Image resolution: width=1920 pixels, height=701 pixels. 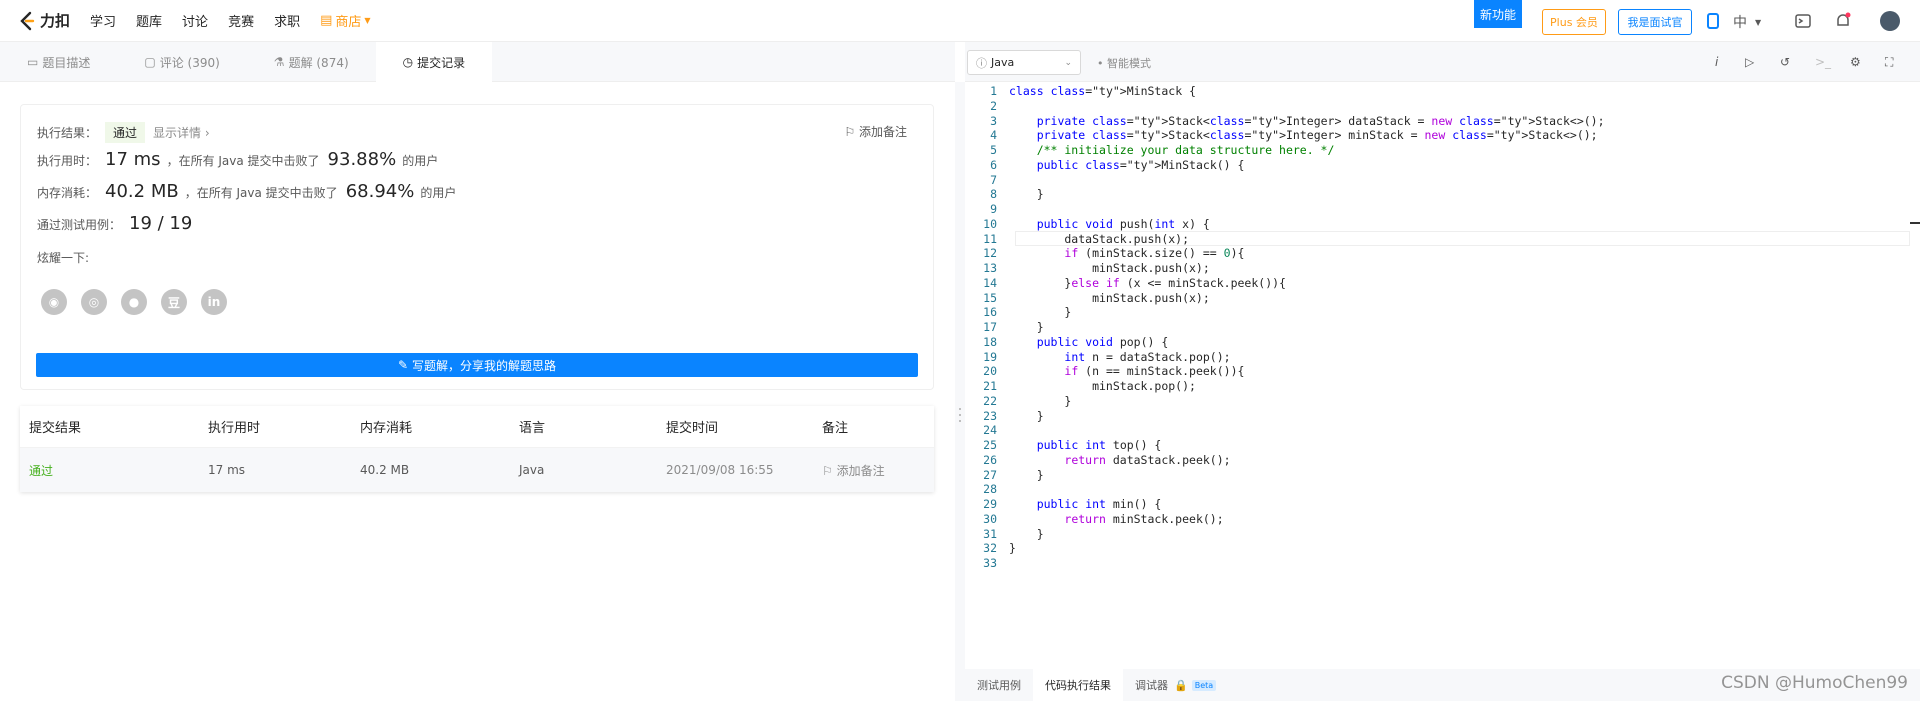 I want to click on tab-testcase: 测试用例, so click(x=999, y=685).